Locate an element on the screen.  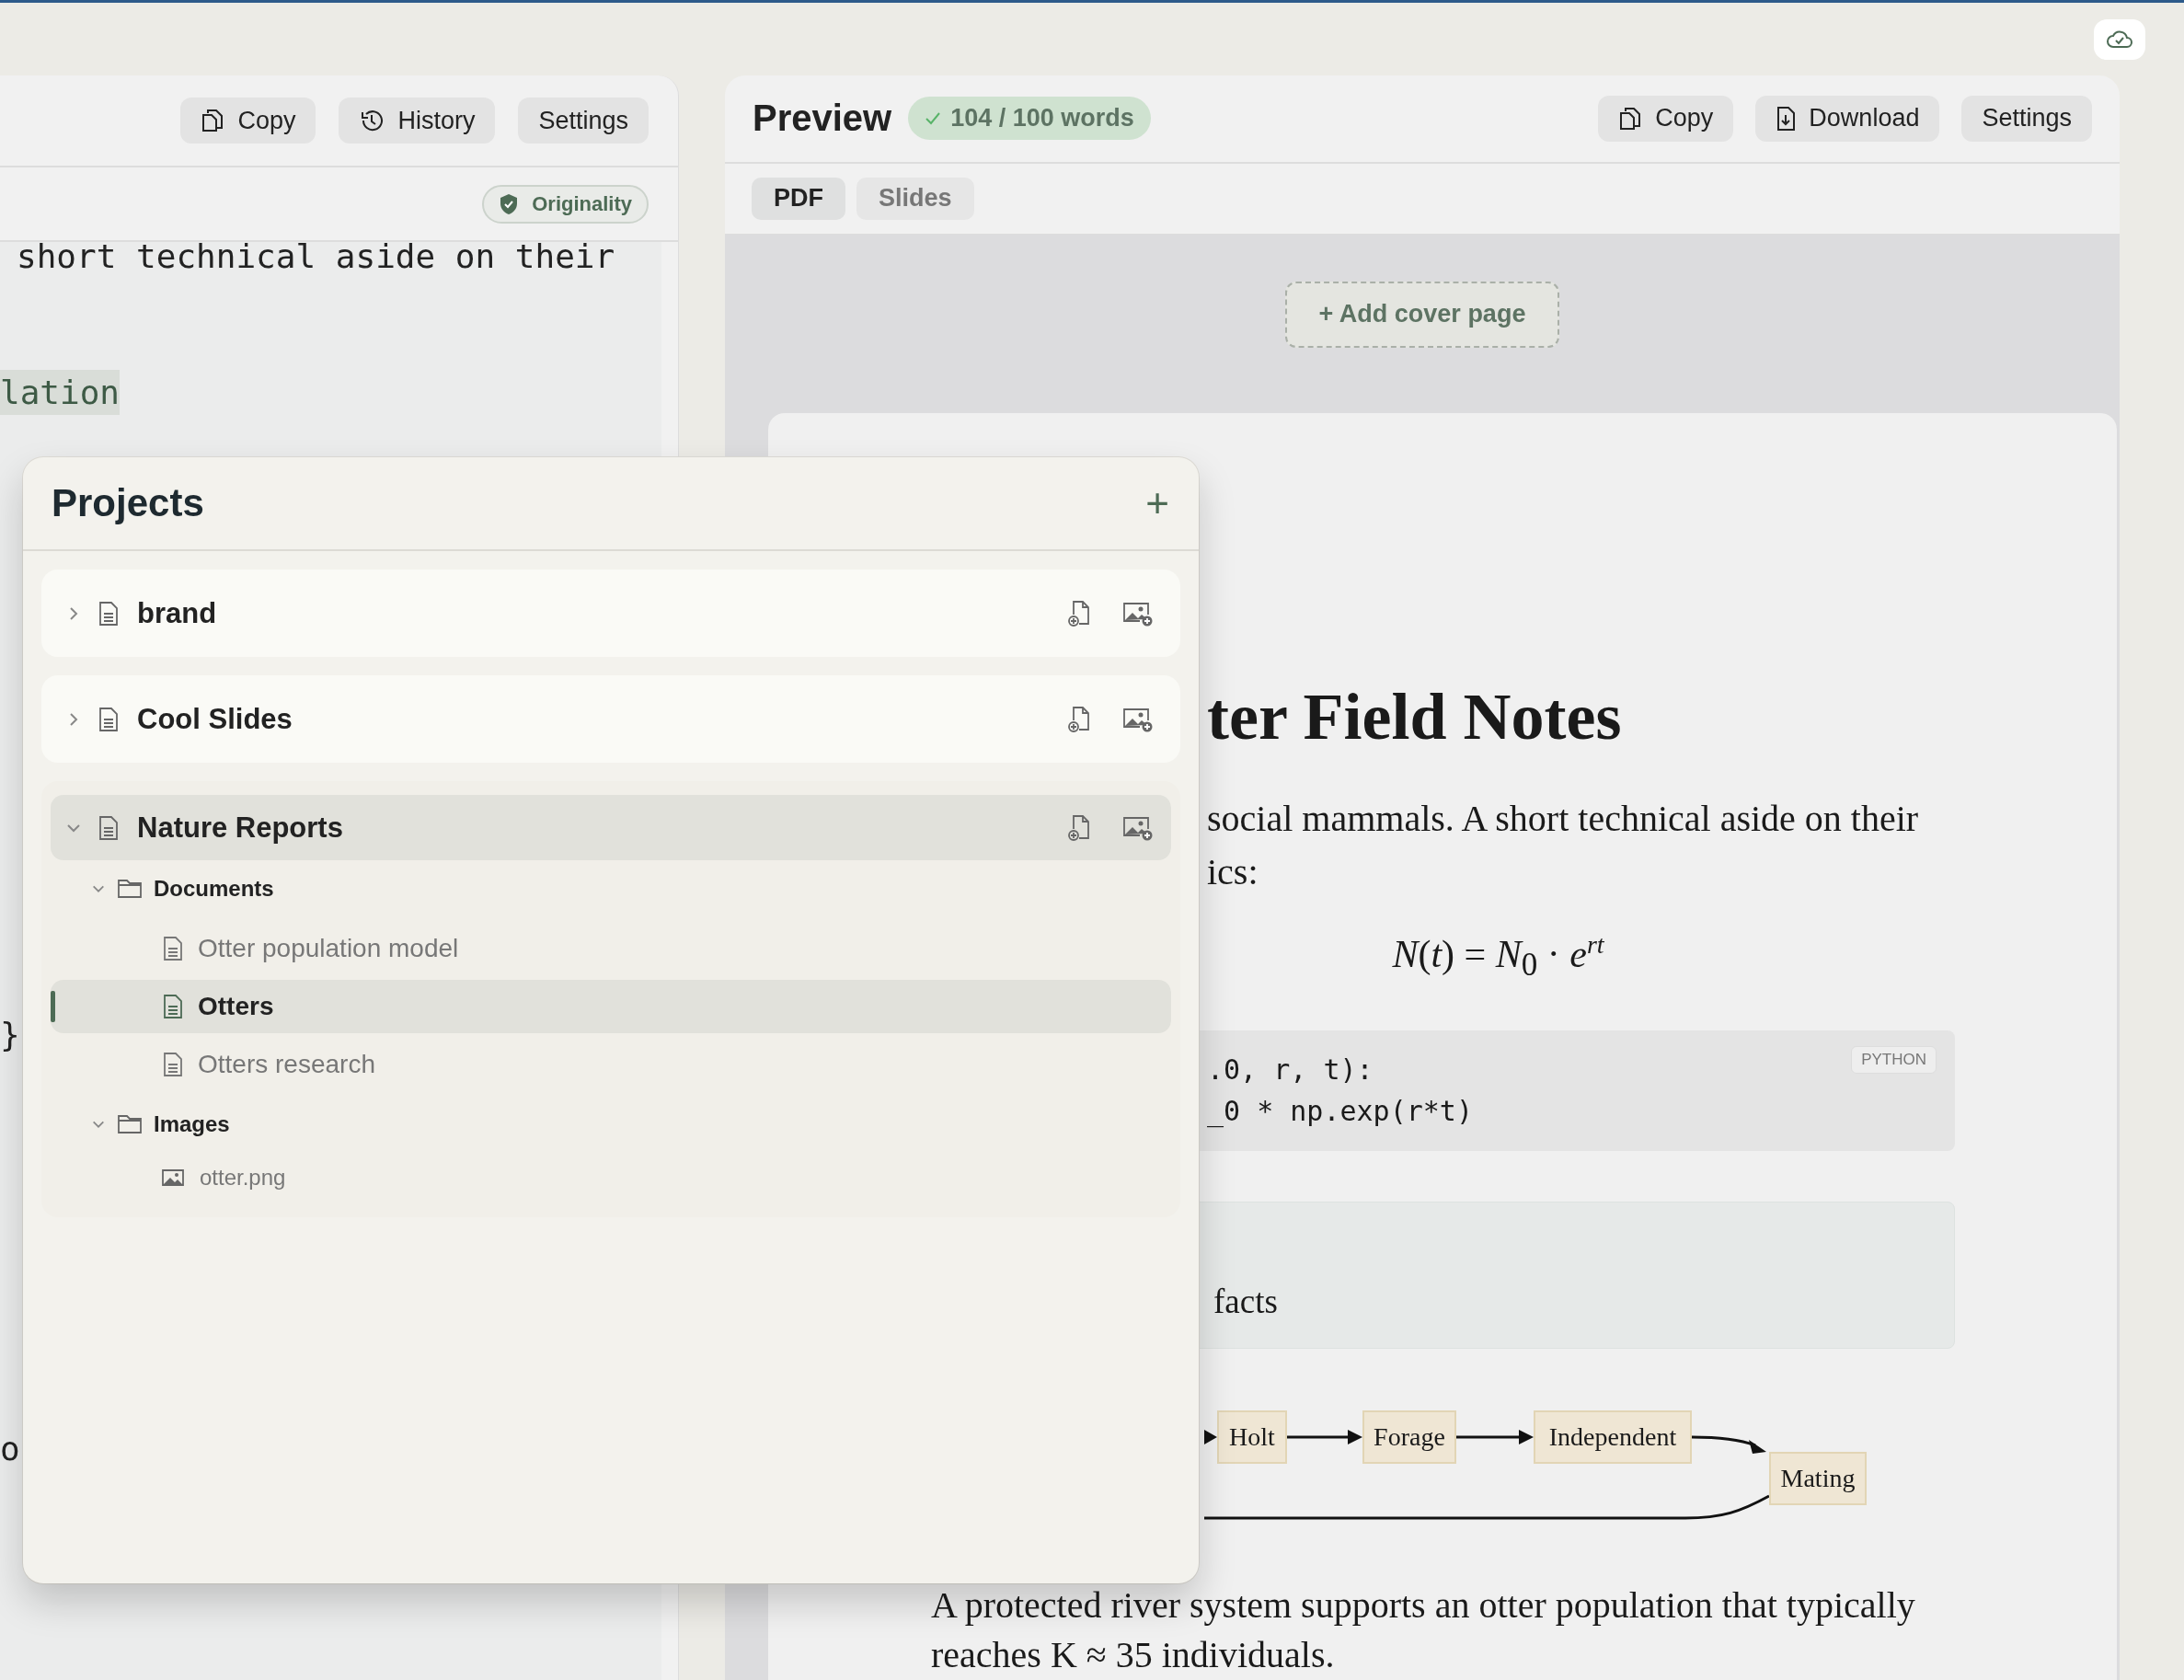
image-icon is located at coordinates (173, 1177).